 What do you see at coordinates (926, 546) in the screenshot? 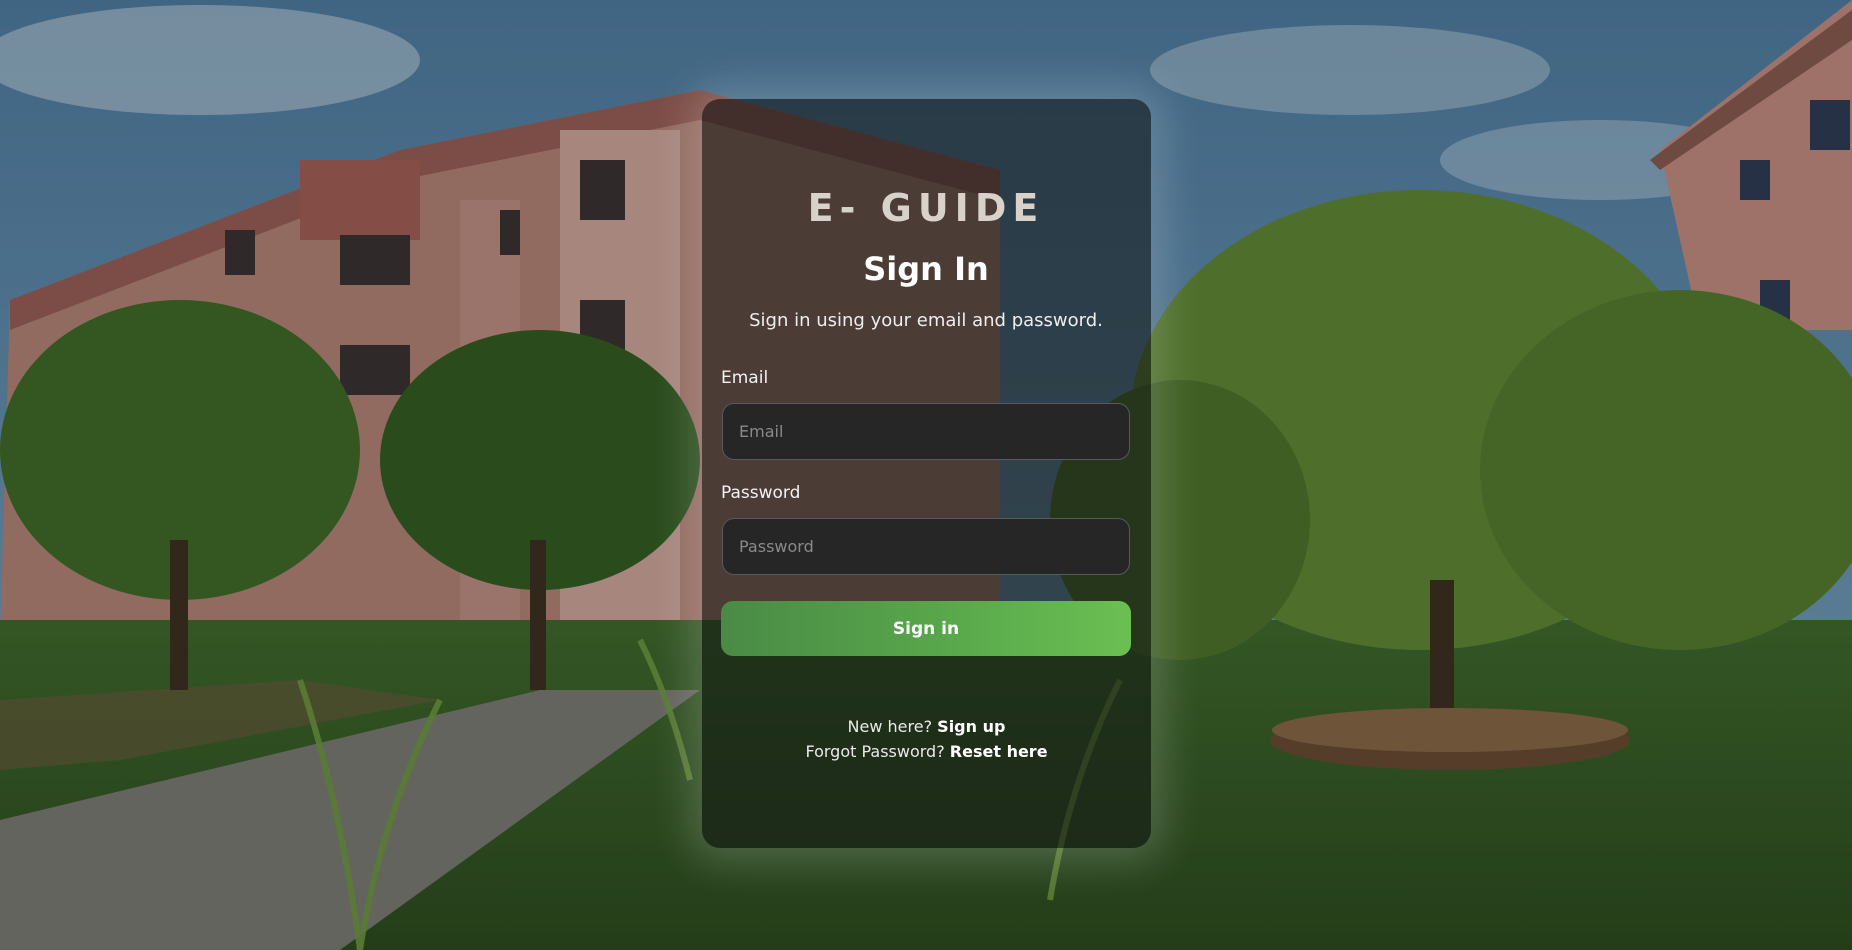
I see `password-field` at bounding box center [926, 546].